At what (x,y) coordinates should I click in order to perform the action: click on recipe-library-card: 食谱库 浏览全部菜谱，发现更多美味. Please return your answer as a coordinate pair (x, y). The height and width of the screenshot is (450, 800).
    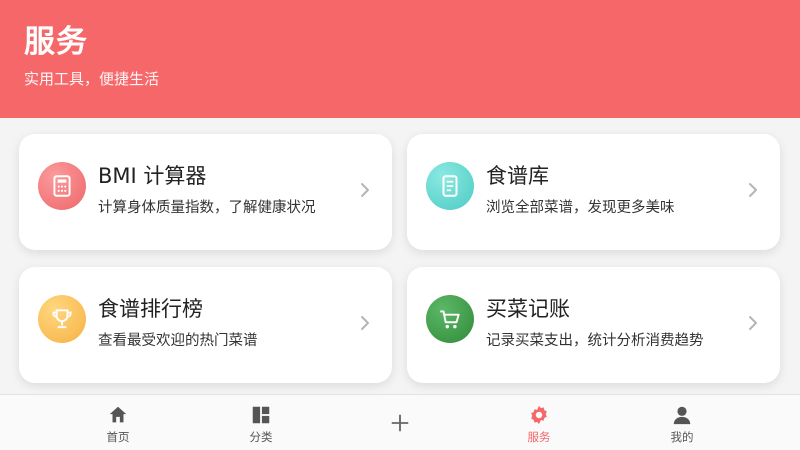
    Looking at the image, I should click on (593, 192).